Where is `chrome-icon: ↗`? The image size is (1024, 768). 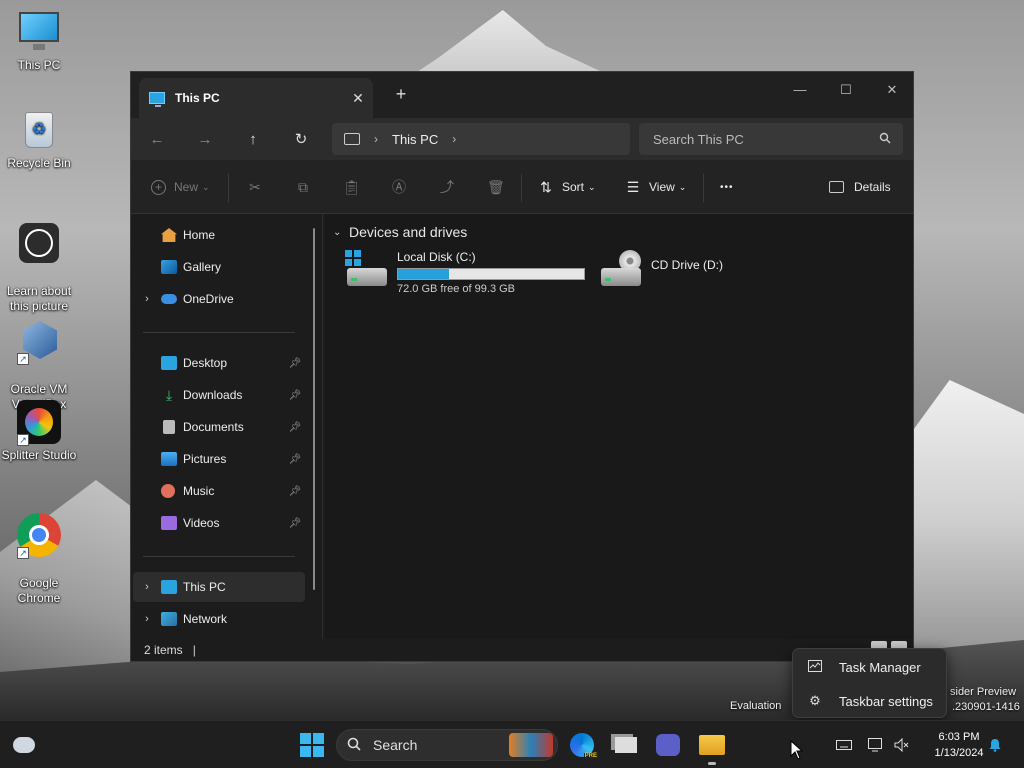
chrome-icon: ↗ is located at coordinates (39, 536).